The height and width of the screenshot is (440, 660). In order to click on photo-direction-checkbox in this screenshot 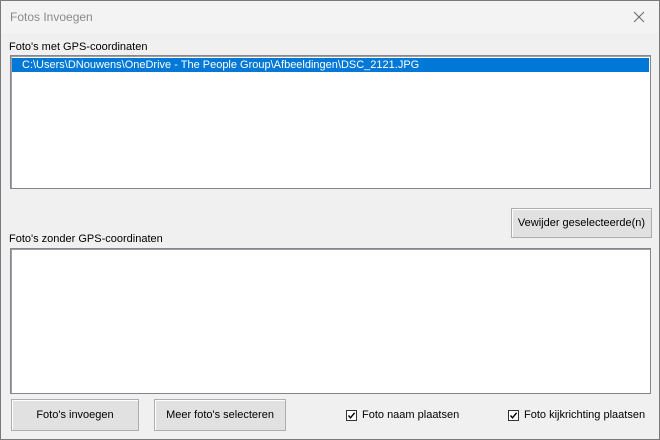, I will do `click(513, 415)`.